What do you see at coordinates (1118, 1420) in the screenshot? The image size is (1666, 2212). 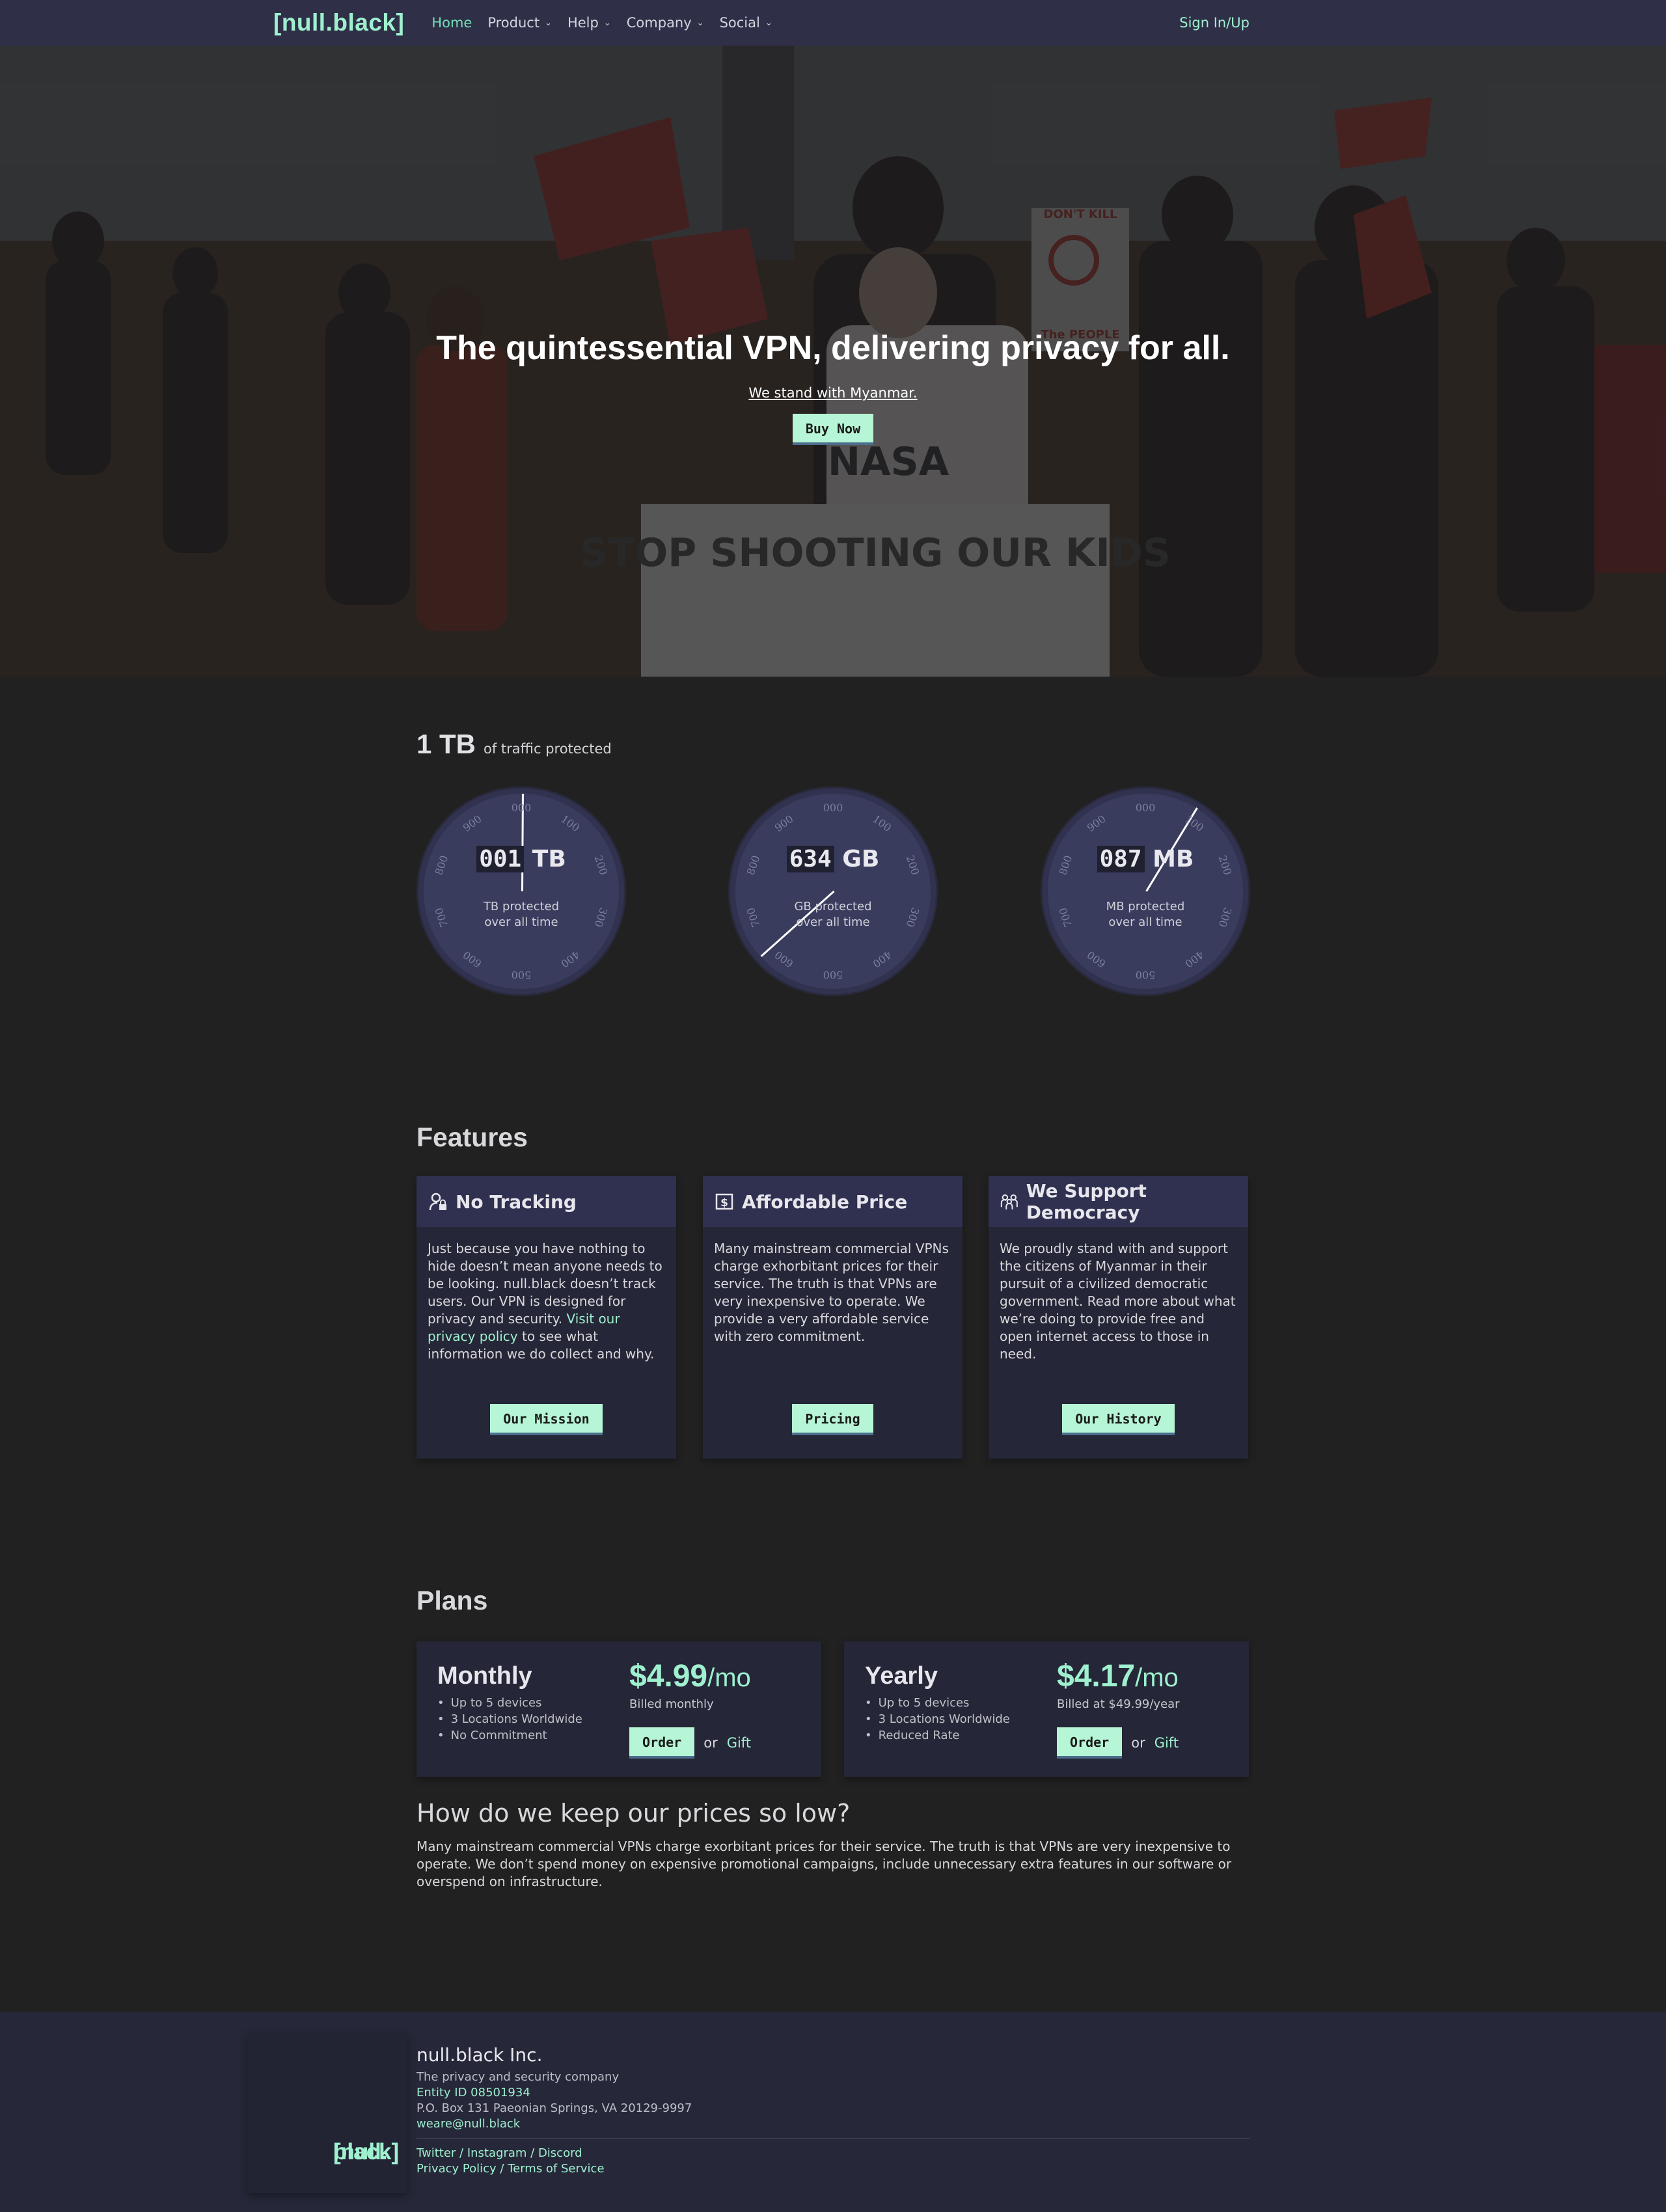 I see `our-history-button: Our History` at bounding box center [1118, 1420].